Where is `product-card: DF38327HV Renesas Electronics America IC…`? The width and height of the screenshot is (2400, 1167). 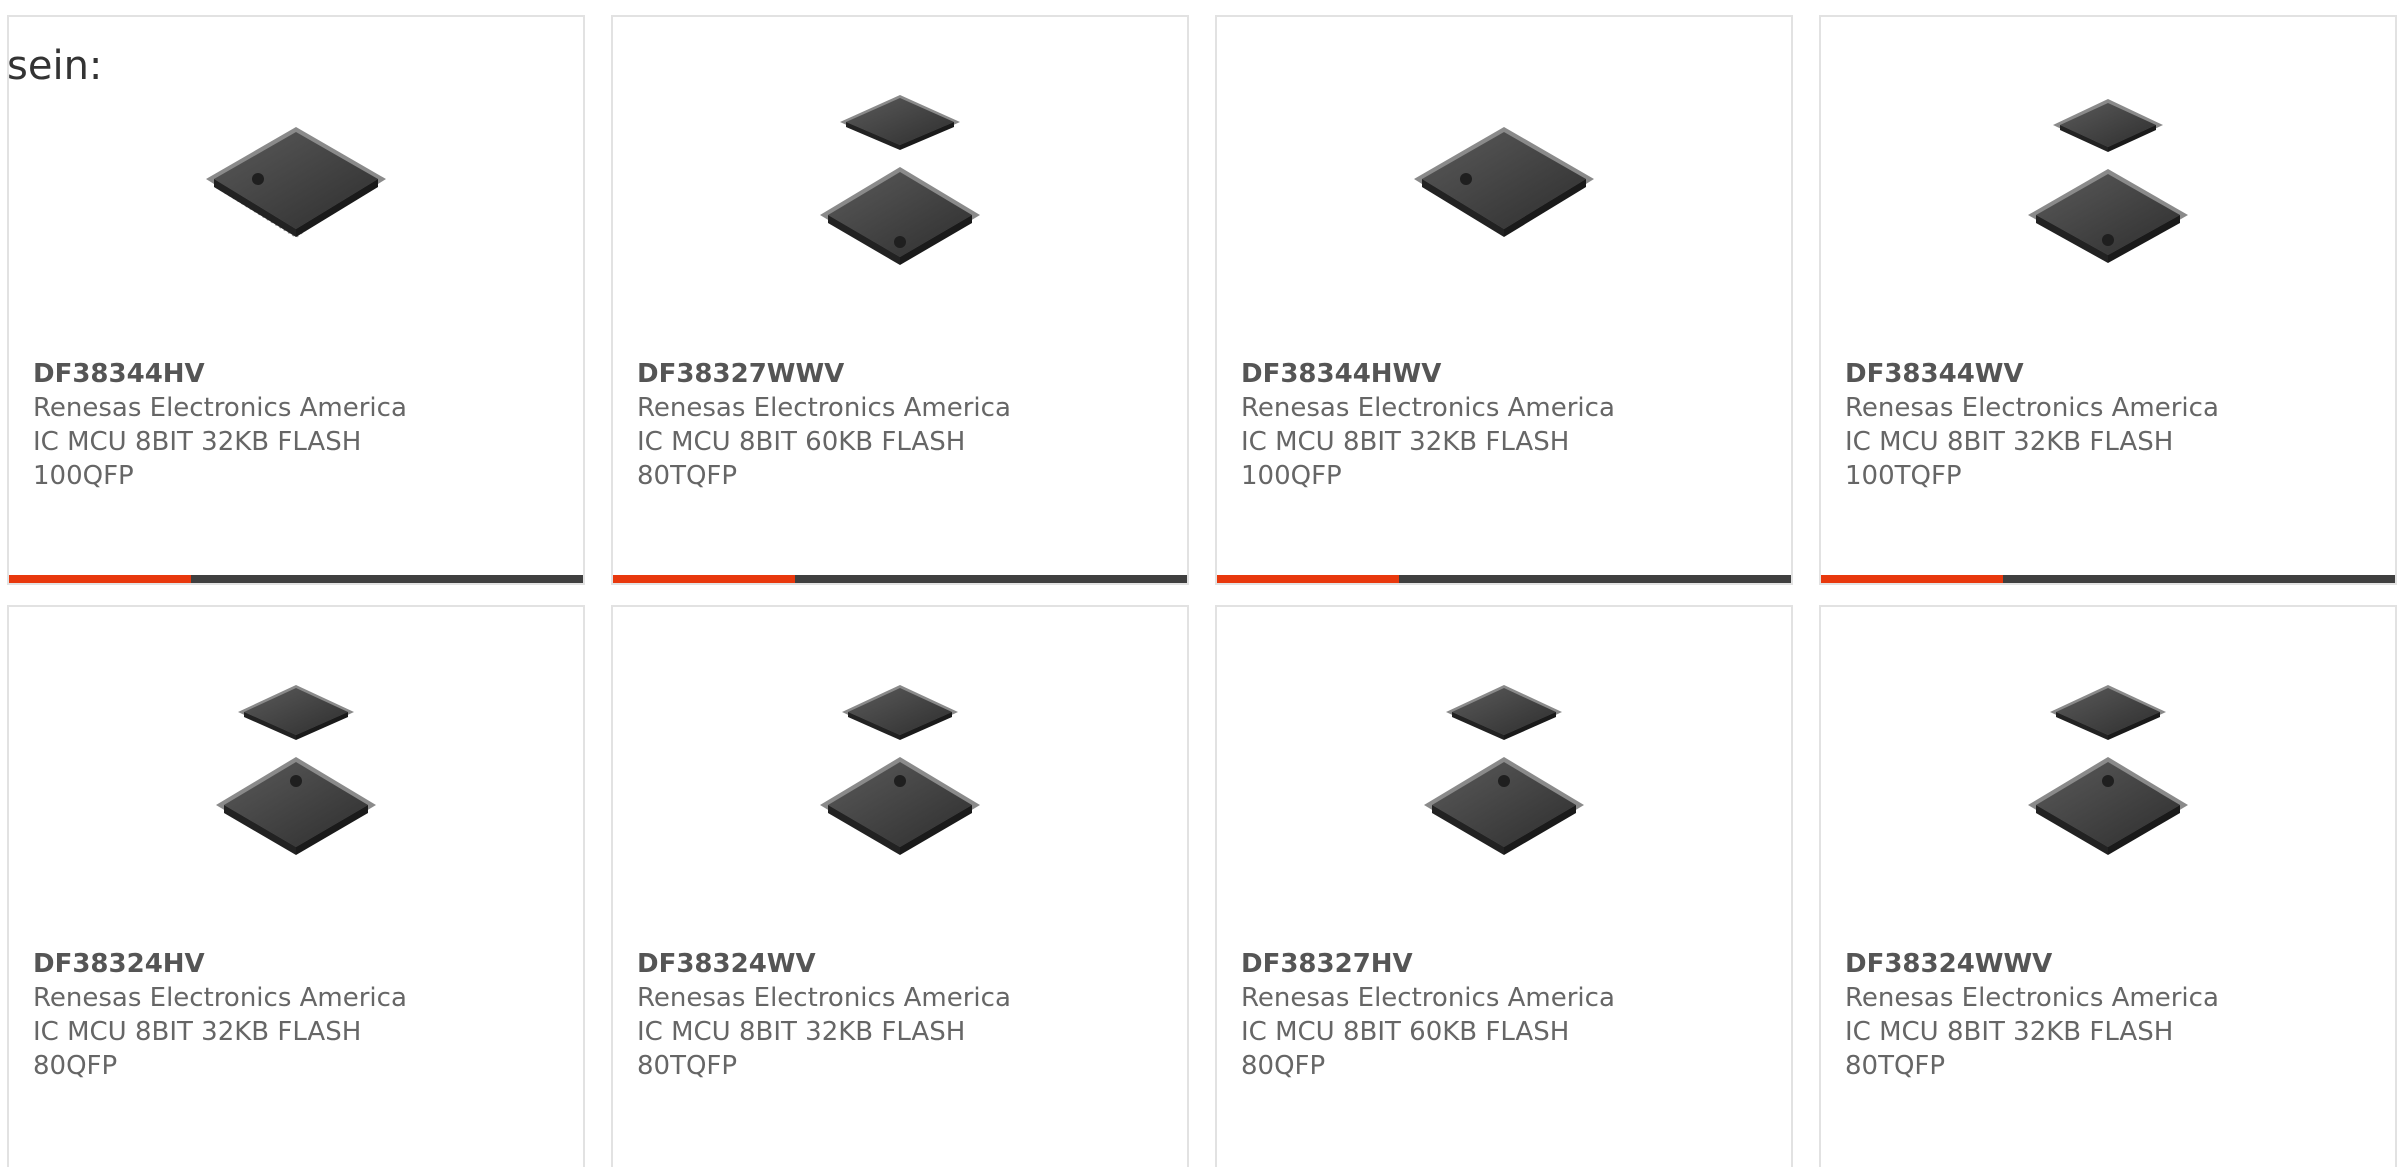
product-card: DF38327HV Renesas Electronics America IC… is located at coordinates (1504, 886).